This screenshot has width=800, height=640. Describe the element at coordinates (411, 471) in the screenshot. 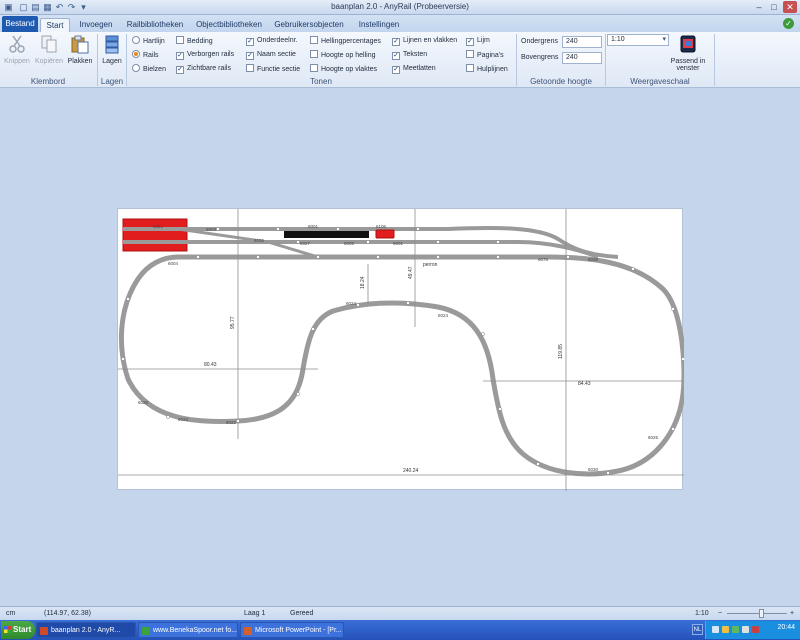

I see `dim-width-total: 240.24` at that location.